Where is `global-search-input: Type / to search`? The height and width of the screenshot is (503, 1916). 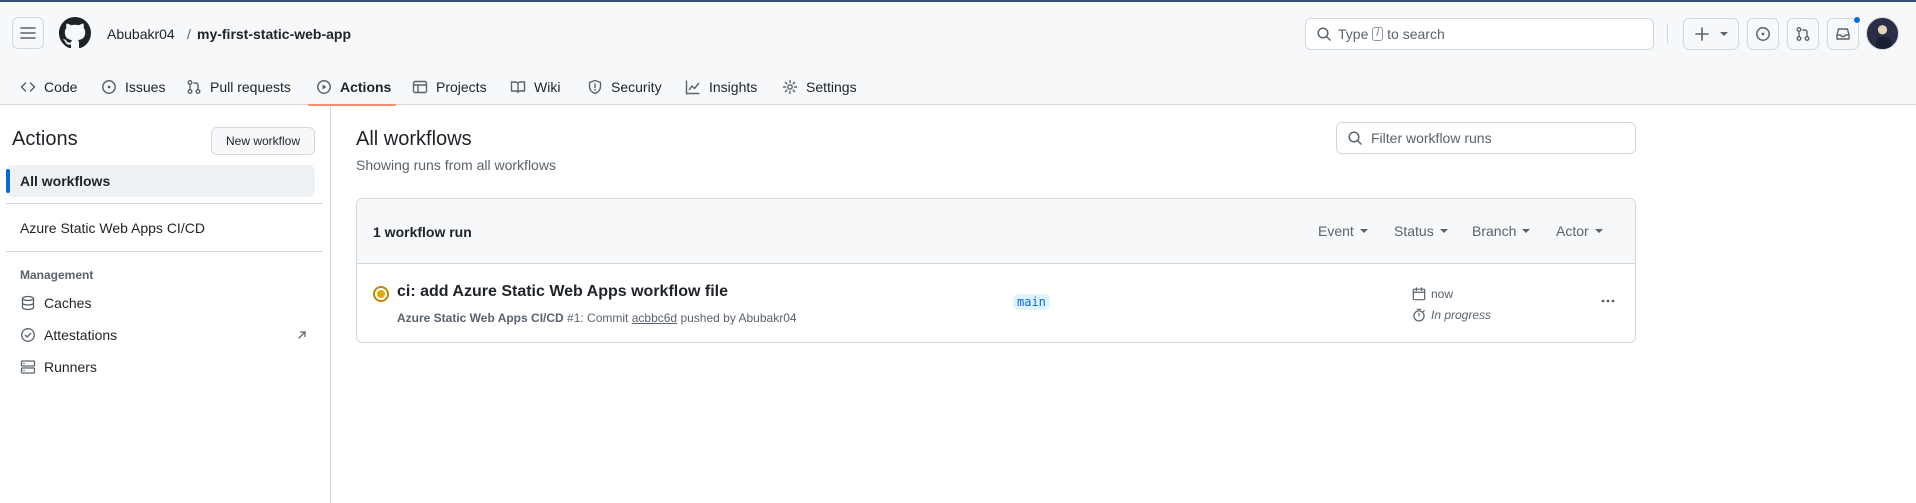
global-search-input: Type / to search is located at coordinates (1479, 34).